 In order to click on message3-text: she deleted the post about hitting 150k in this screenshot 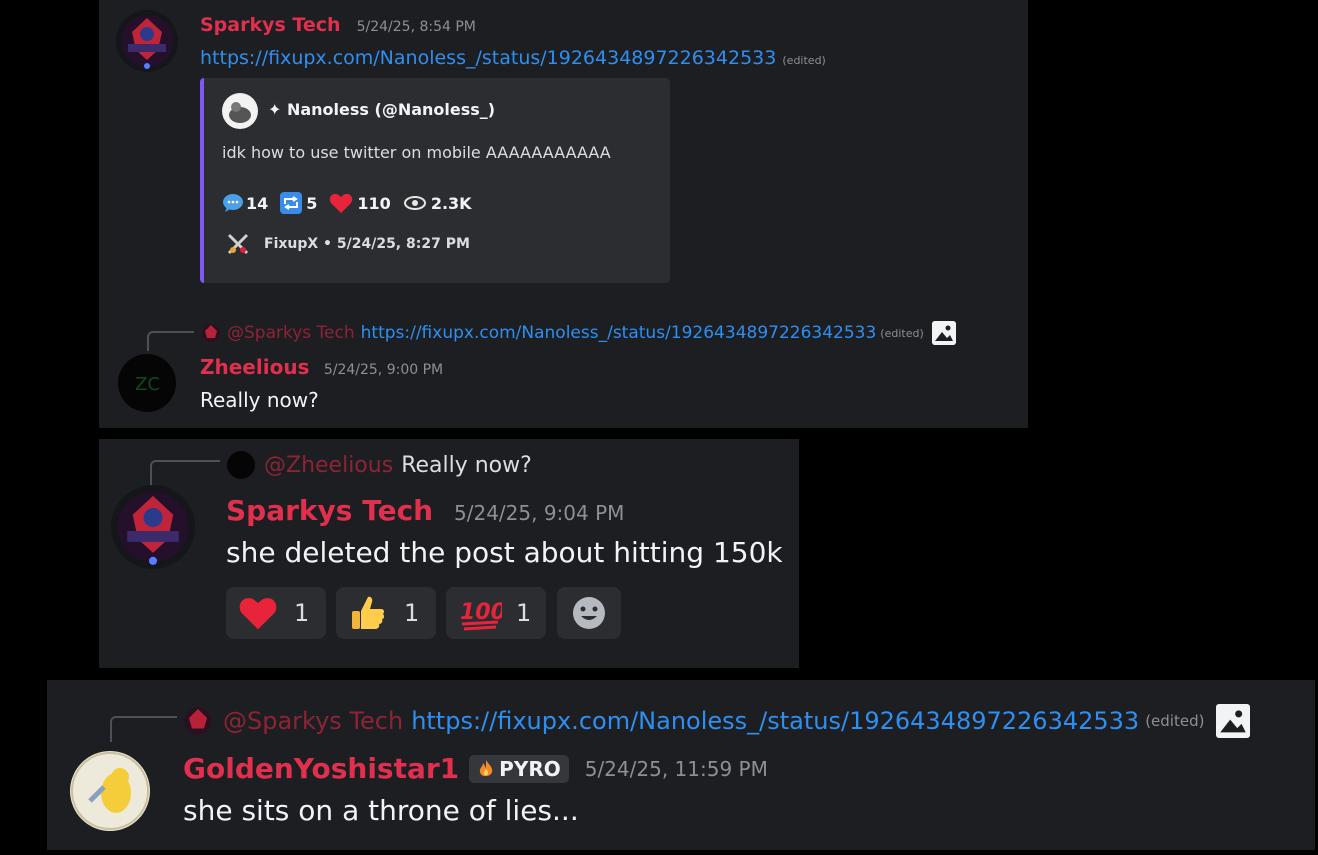, I will do `click(504, 552)`.